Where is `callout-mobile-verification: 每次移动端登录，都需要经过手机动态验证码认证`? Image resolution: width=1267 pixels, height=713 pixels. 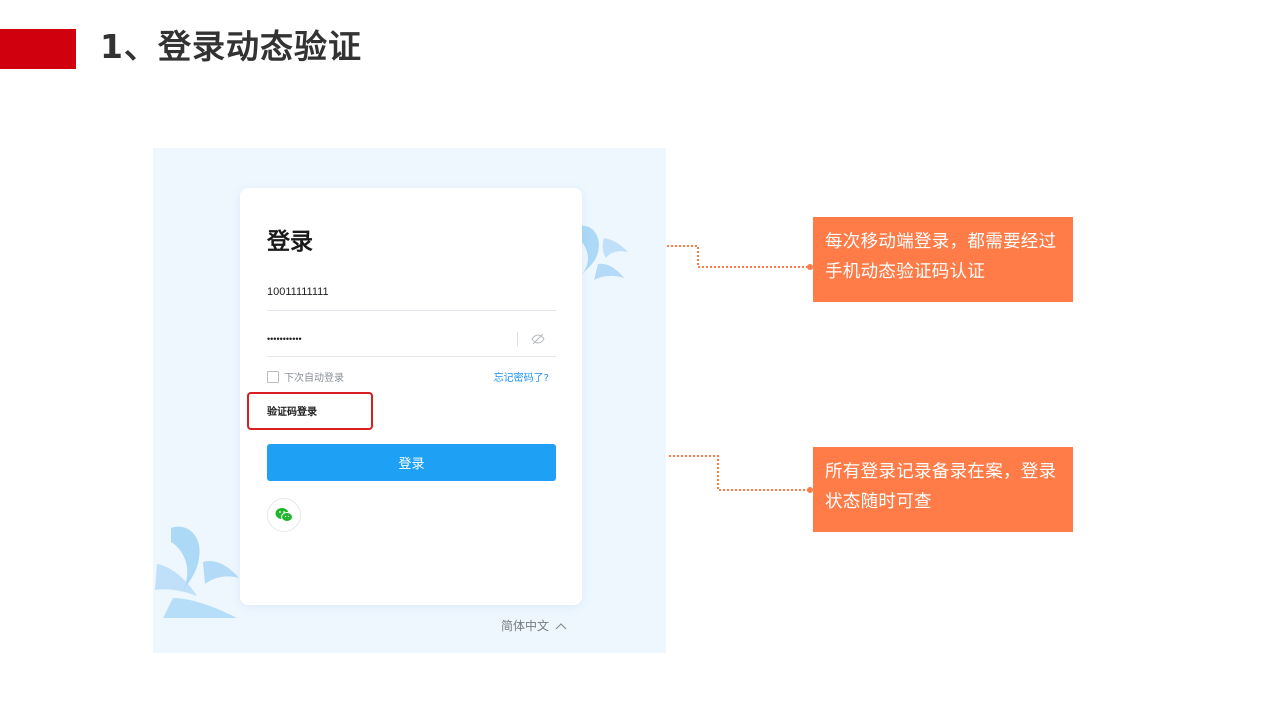
callout-mobile-verification: 每次移动端登录，都需要经过手机动态验证码认证 is located at coordinates (943, 259).